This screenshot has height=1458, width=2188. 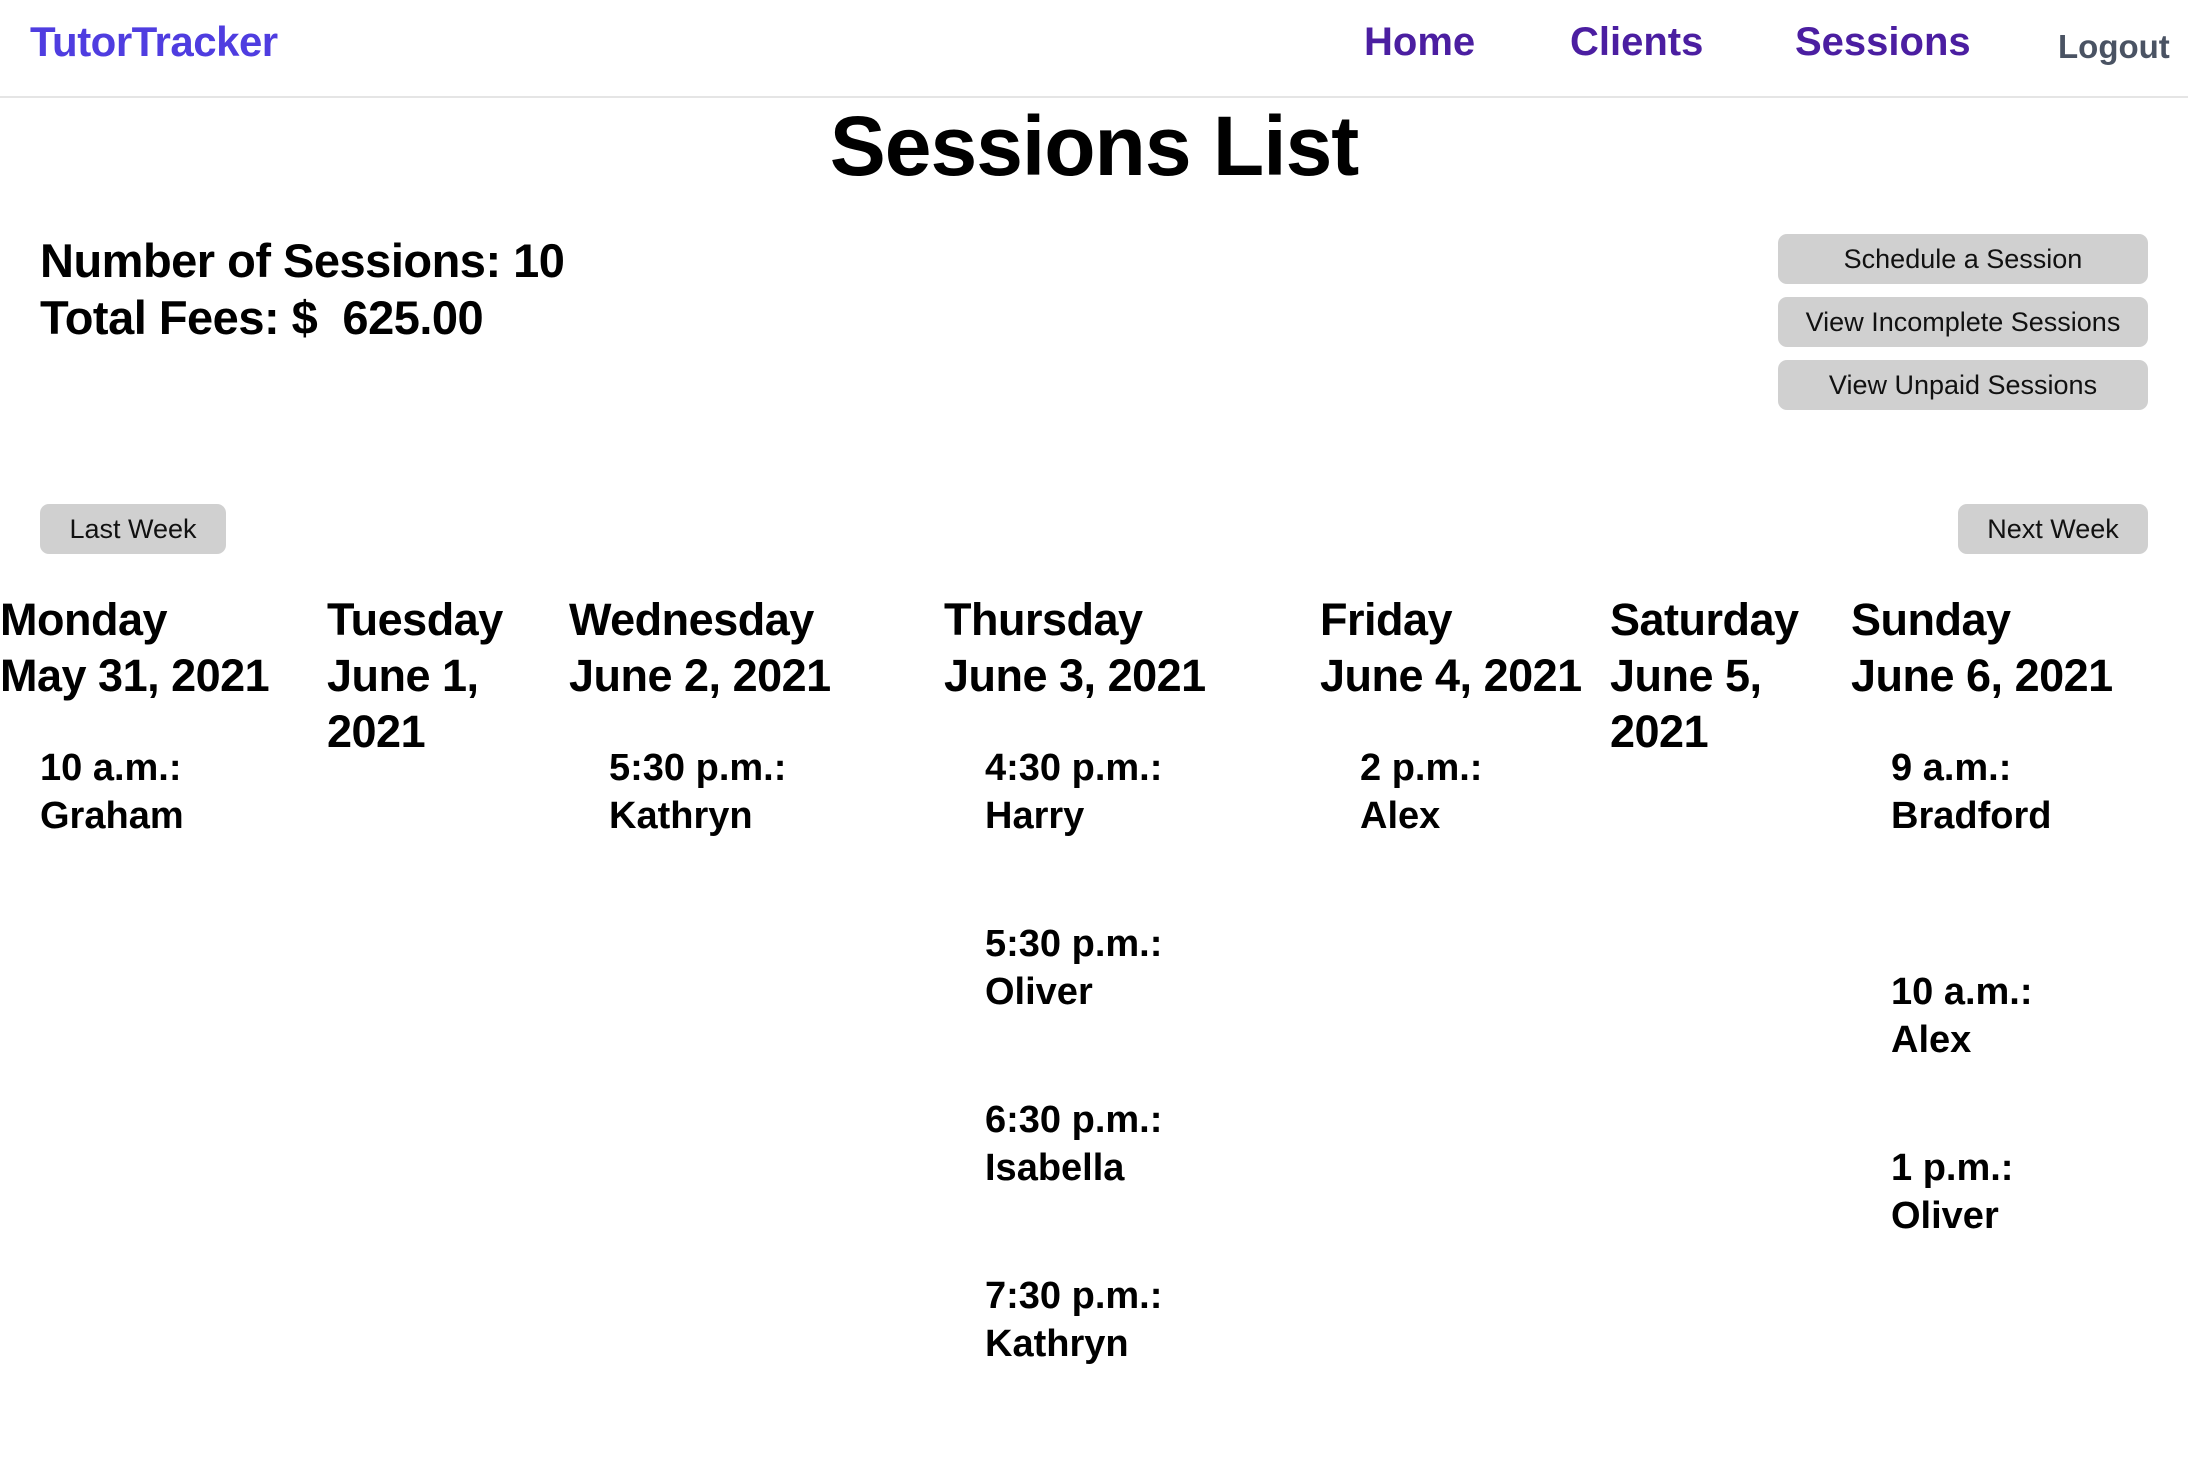 I want to click on session-time: 4:30 p.m.:, so click(x=1074, y=768).